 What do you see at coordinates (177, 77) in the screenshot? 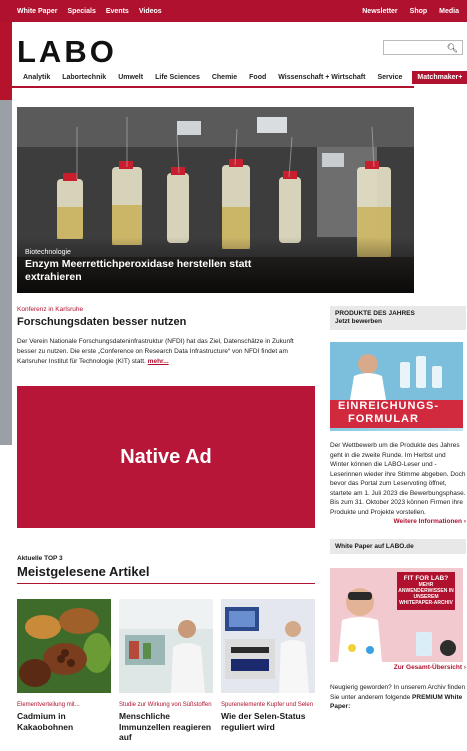
I see `nav-item-life-sciences: Life Sciences` at bounding box center [177, 77].